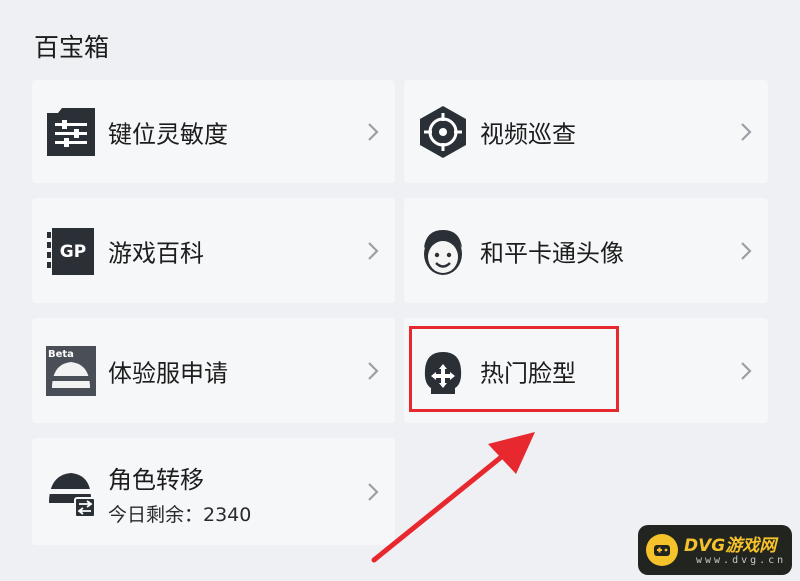 This screenshot has height=581, width=800. I want to click on item-beta-apply: Beta 体验服申请, so click(213, 370).